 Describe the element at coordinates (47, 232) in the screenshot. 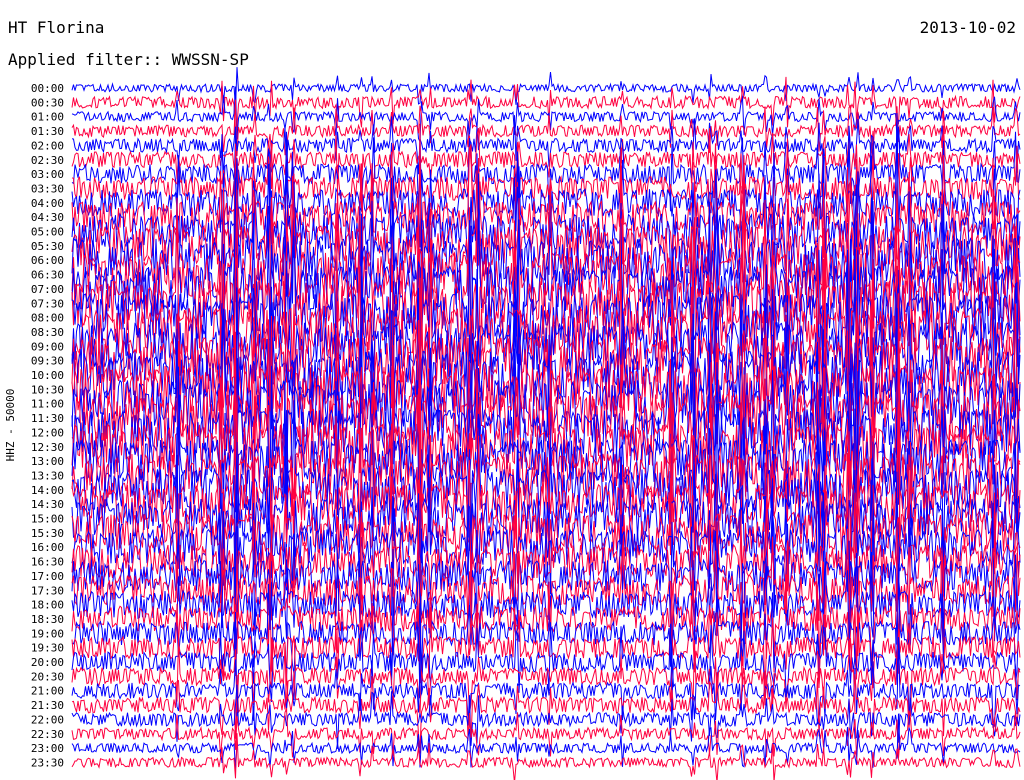

I see `time-tick-label: 05:00` at that location.